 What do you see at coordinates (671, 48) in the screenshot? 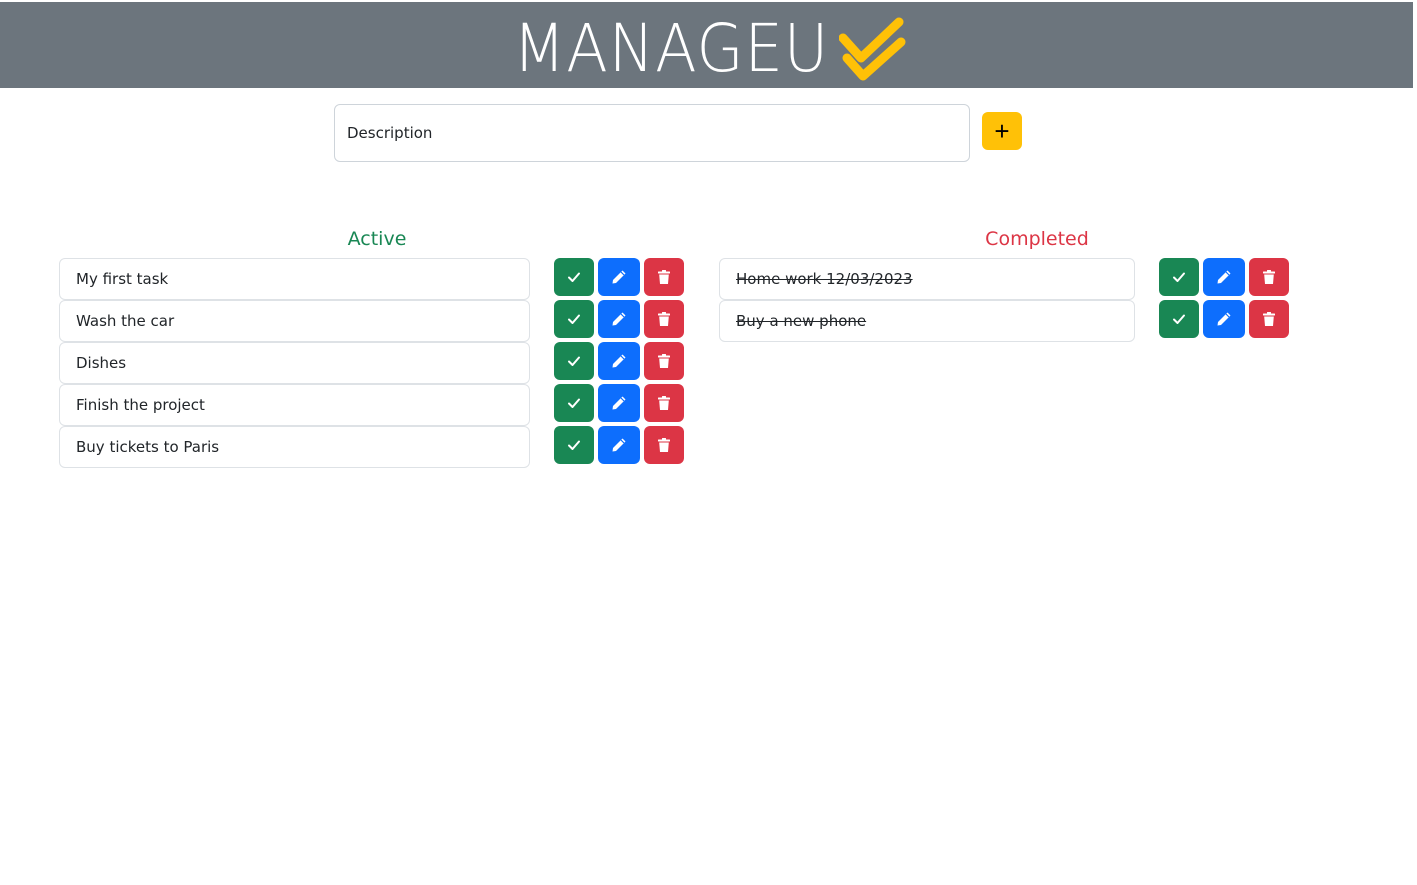
I see `logo-text: MANAGEU` at bounding box center [671, 48].